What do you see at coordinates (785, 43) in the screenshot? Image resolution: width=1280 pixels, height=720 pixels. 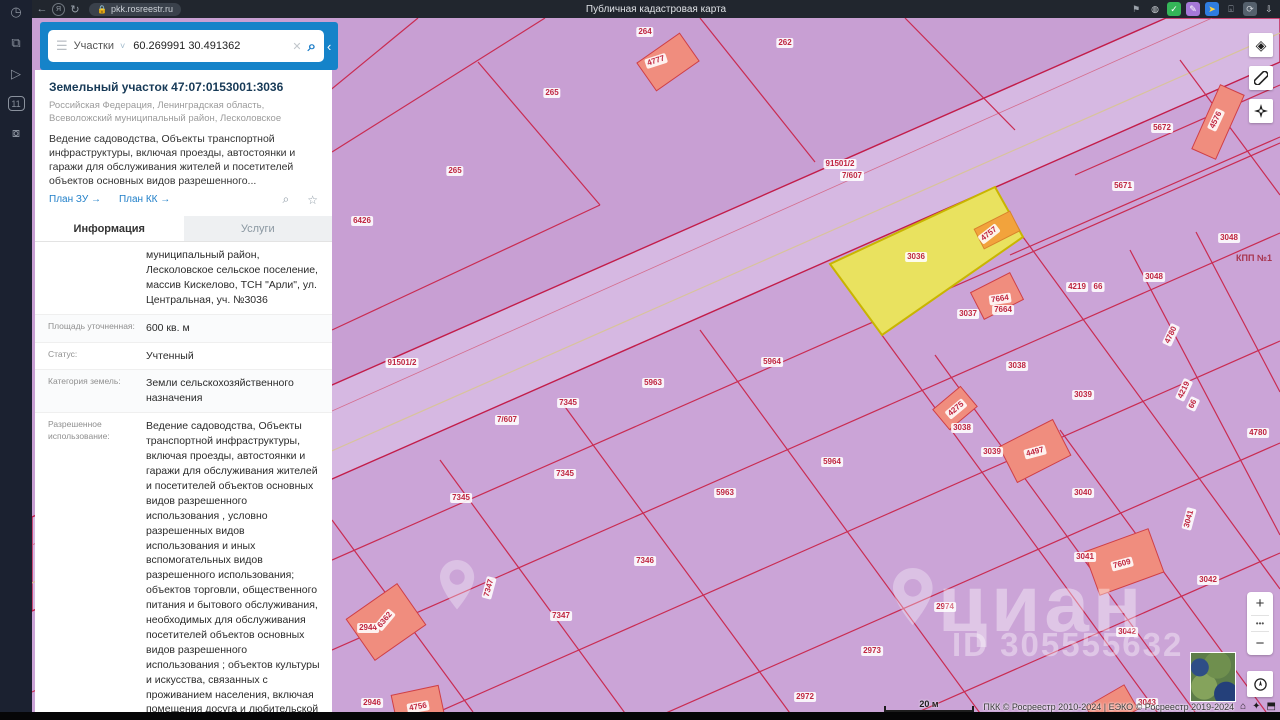 I see `parcel-label-262: 262` at bounding box center [785, 43].